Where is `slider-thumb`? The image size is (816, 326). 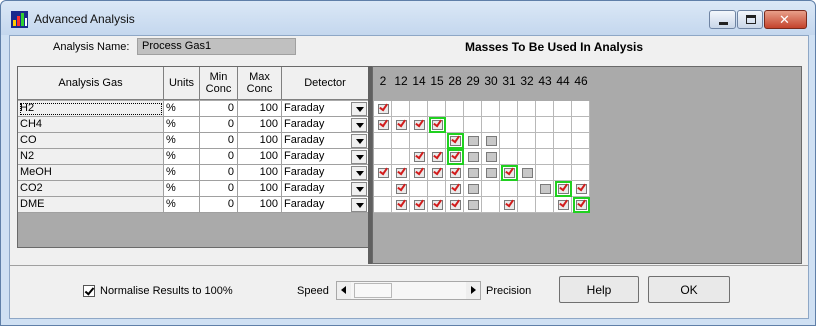 slider-thumb is located at coordinates (373, 290).